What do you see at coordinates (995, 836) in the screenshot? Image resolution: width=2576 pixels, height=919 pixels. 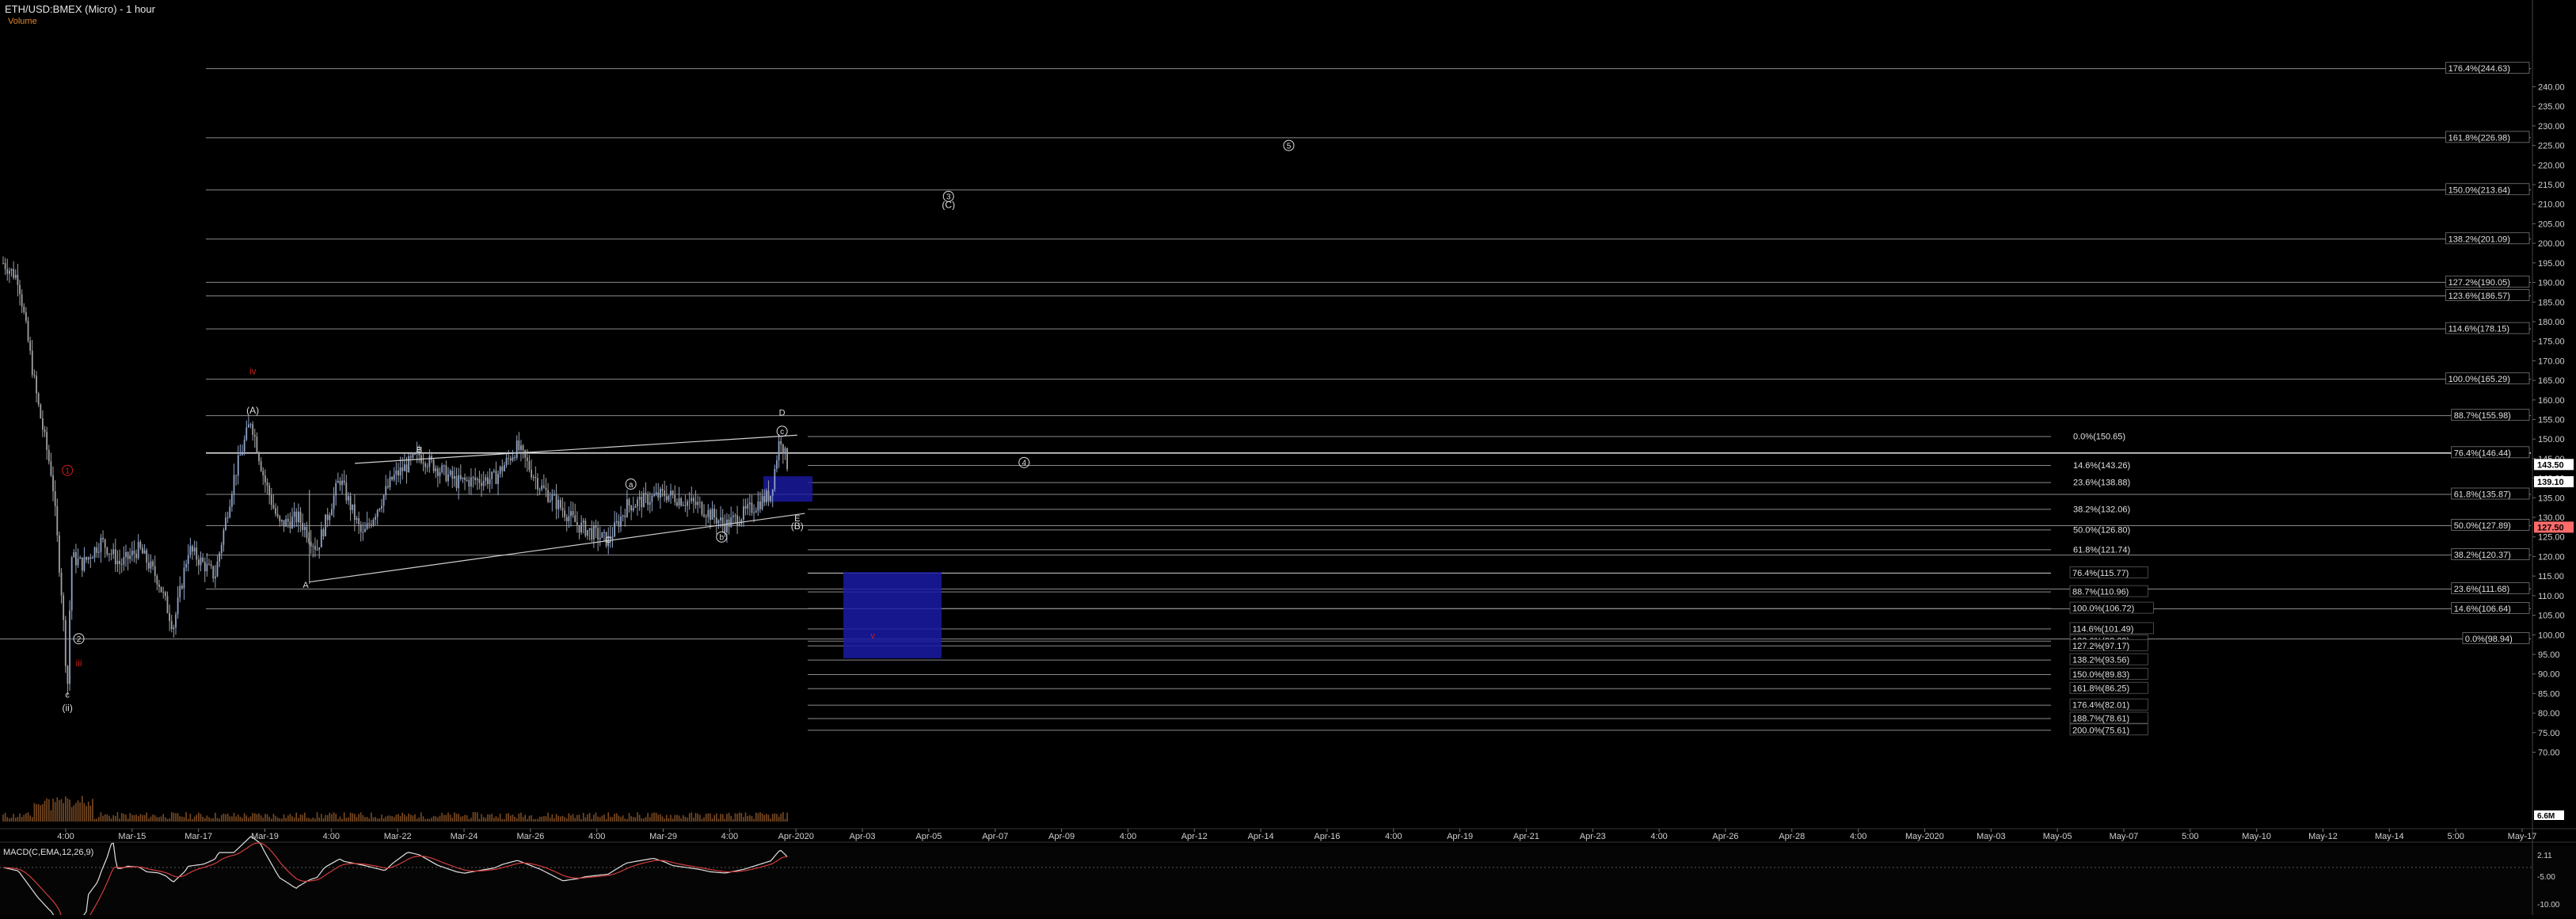 I see `time-tick-label: Apr-07` at bounding box center [995, 836].